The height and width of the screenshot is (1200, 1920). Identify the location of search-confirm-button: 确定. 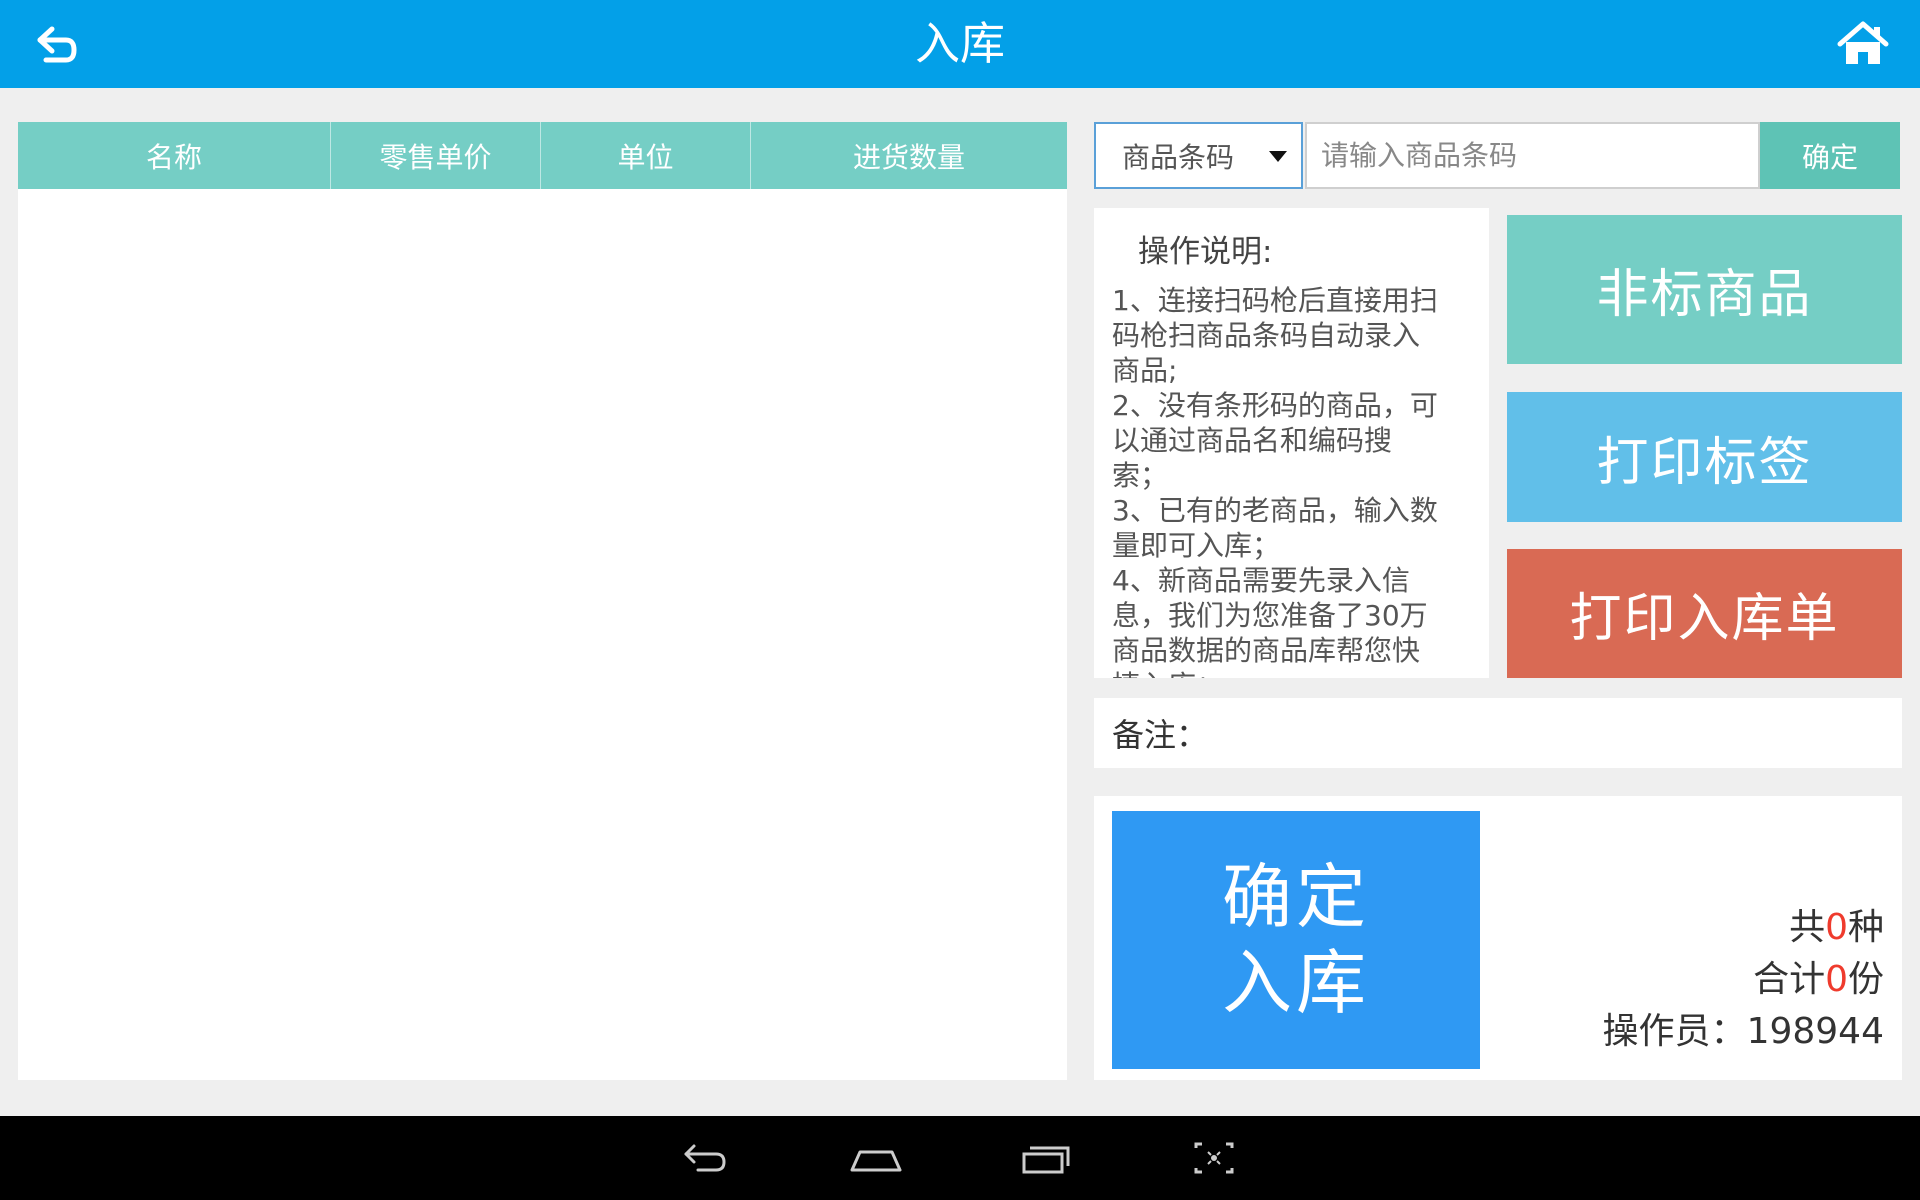
(1830, 155).